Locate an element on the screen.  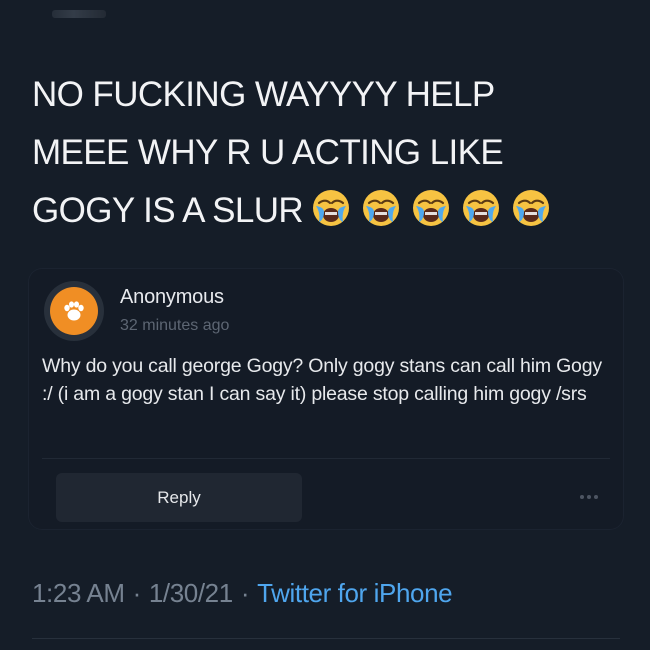
message-time-ago: 32 minutes ago is located at coordinates (175, 325).